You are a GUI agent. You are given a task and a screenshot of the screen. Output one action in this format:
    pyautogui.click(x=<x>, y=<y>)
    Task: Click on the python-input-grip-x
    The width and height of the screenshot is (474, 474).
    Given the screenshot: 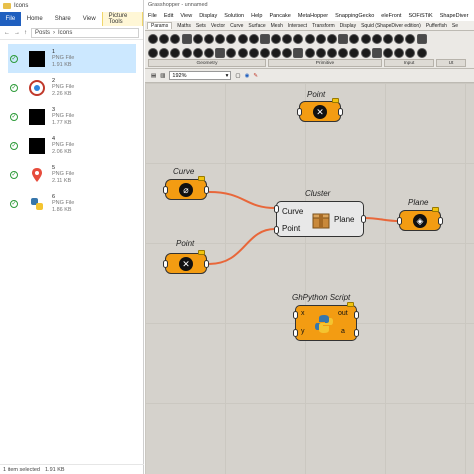 What is the action you would take?
    pyautogui.click(x=295, y=315)
    